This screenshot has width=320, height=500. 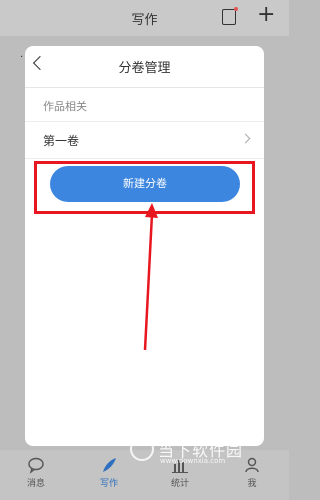 What do you see at coordinates (193, 461) in the screenshot?
I see `watermark-url: www.downxia.com` at bounding box center [193, 461].